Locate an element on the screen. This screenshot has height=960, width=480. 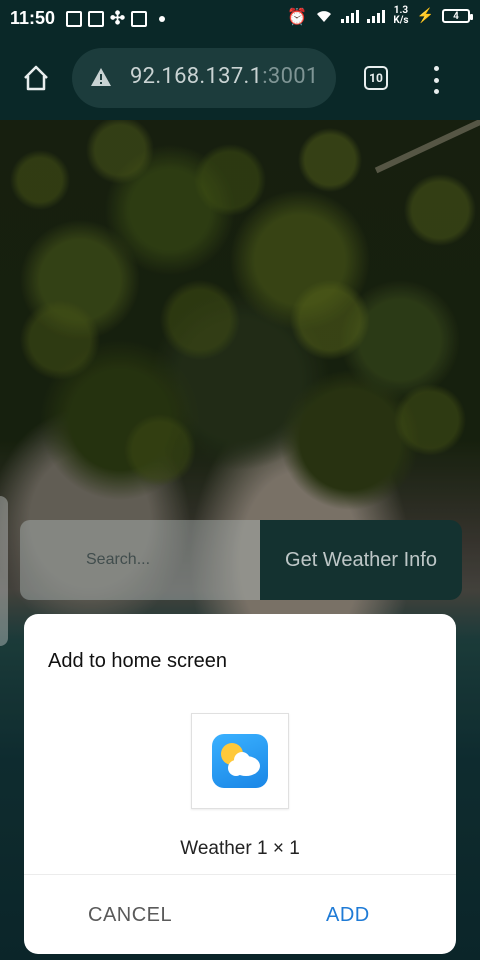
browser-toolbar: 92.168.137.1:3001 10 is located at coordinates (240, 78).